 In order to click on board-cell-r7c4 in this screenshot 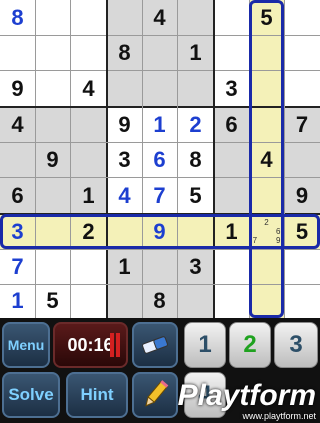, I will do `click(124, 231)`.